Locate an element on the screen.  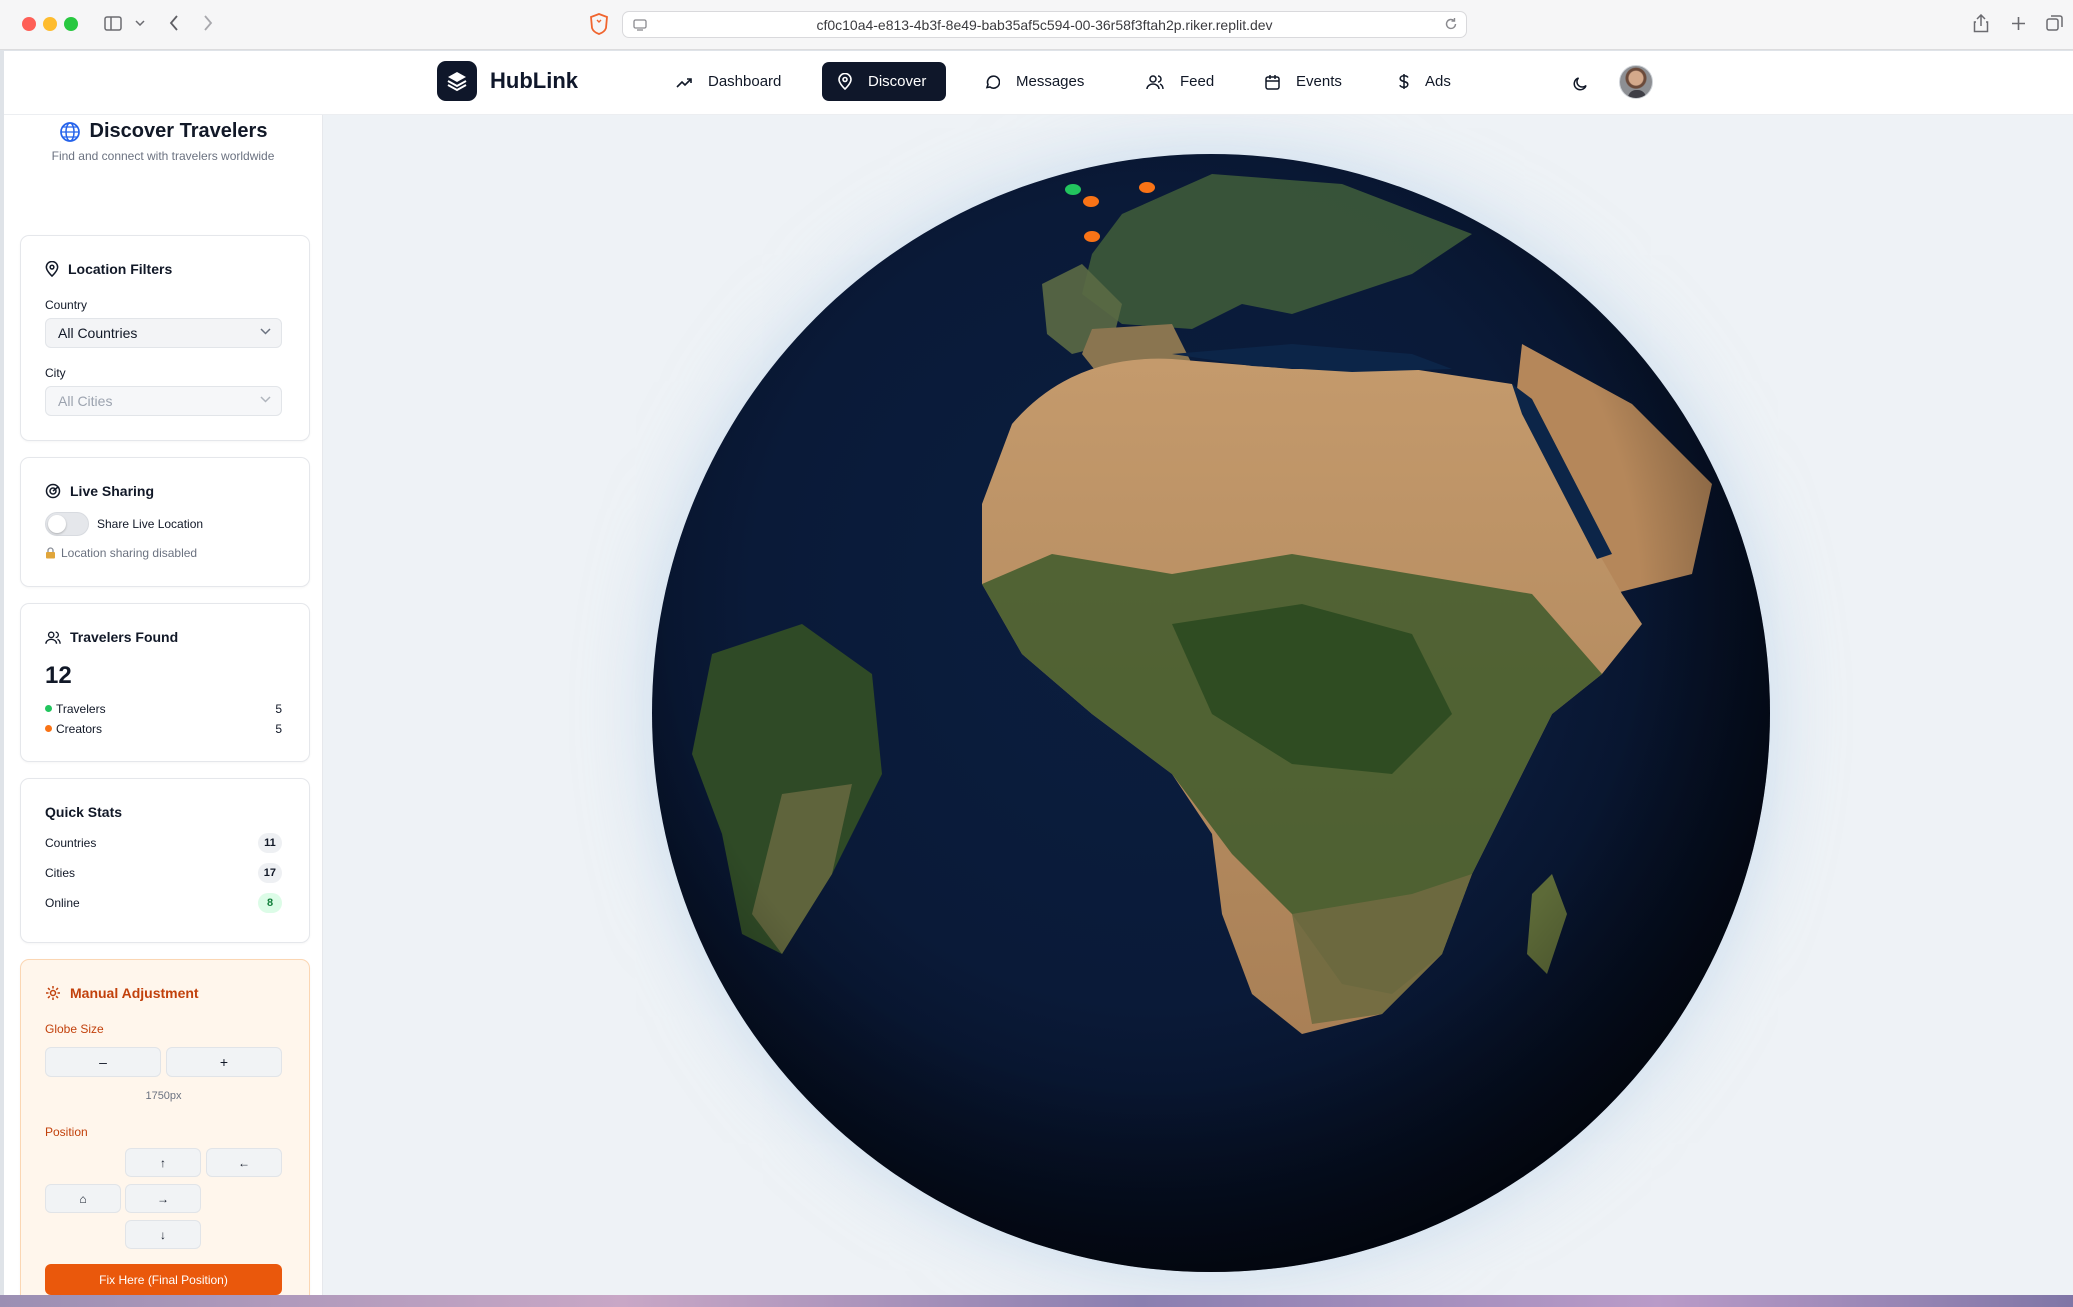
travelers-row-value: 5 is located at coordinates (278, 709).